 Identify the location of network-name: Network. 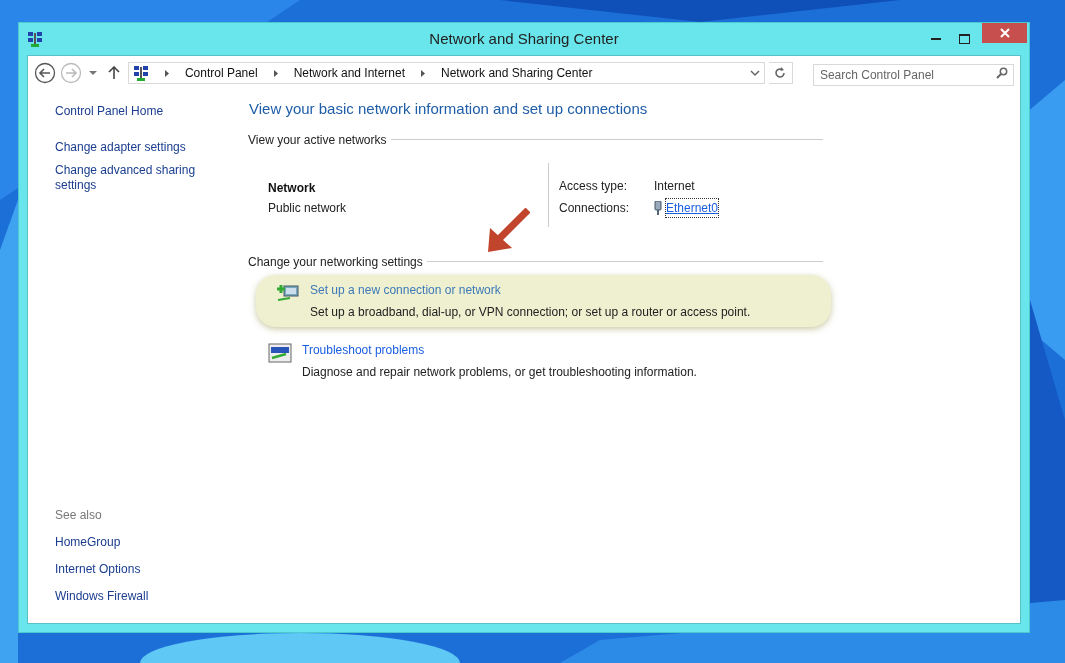
(292, 188).